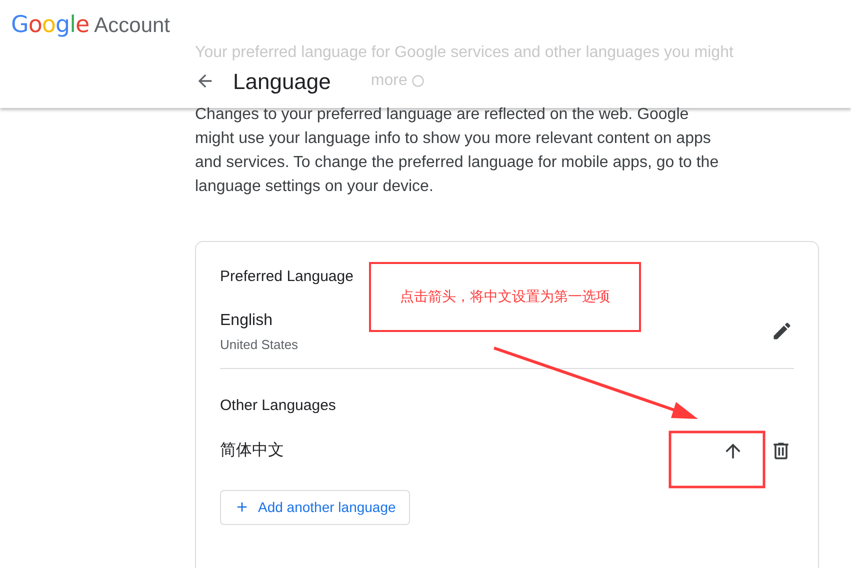 The width and height of the screenshot is (851, 568). Describe the element at coordinates (252, 450) in the screenshot. I see `language-name: 简体中文` at that location.